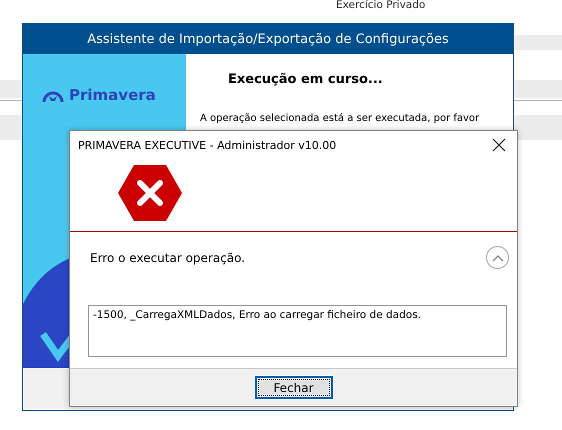 The width and height of the screenshot is (562, 430). I want to click on chevron-up-icon, so click(498, 258).